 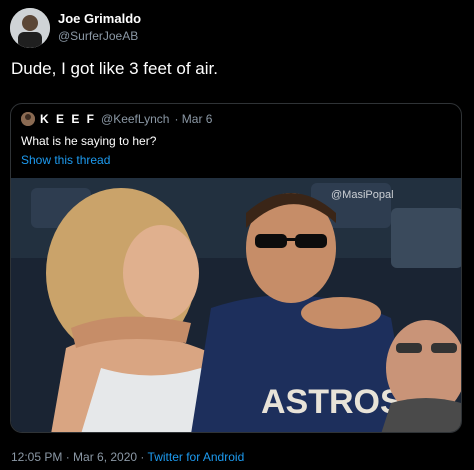 I want to click on quoted-date: · Mar 6, so click(x=193, y=119).